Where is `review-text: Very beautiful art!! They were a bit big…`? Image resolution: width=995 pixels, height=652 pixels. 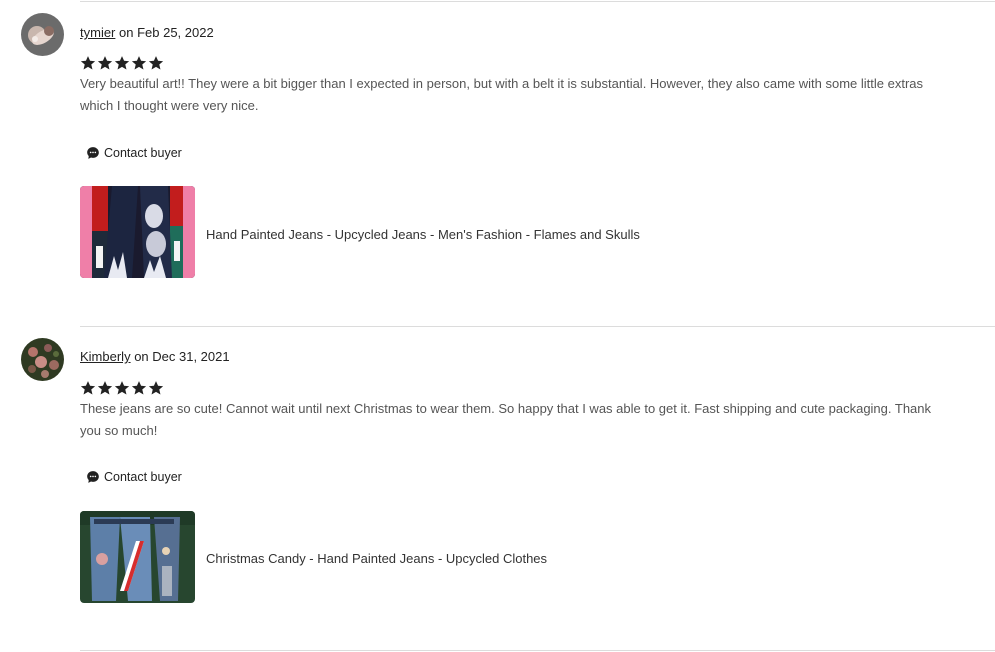 review-text: Very beautiful art!! They were a bit big… is located at coordinates (502, 94).